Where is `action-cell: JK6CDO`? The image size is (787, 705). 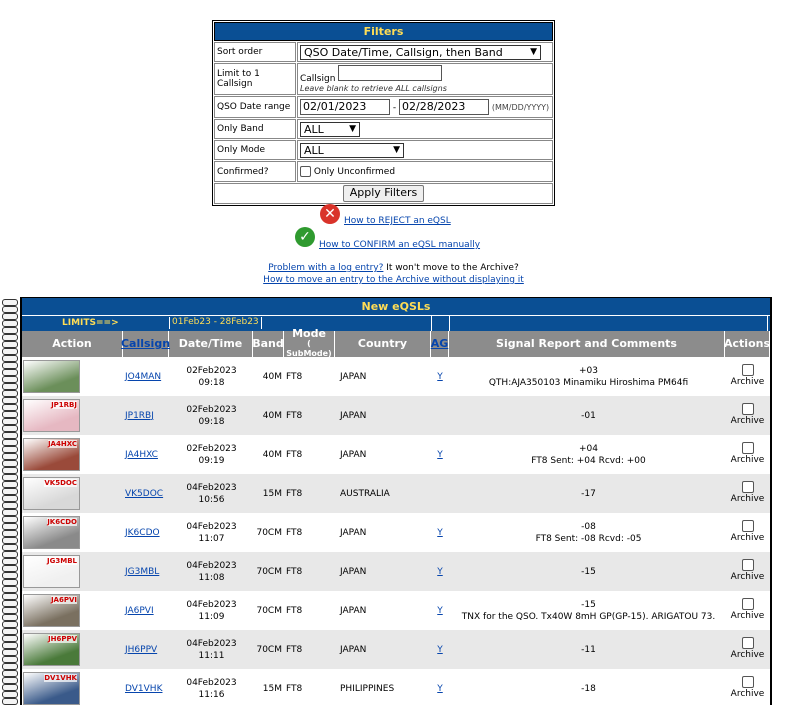
action-cell: JK6CDO is located at coordinates (73, 532).